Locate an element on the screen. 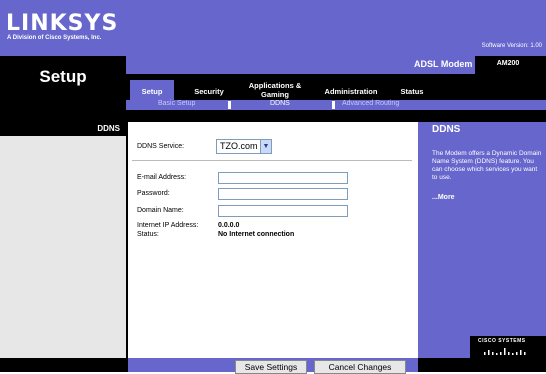 Image resolution: width=546 pixels, height=374 pixels. subtab-ddns: DDNS is located at coordinates (280, 103).